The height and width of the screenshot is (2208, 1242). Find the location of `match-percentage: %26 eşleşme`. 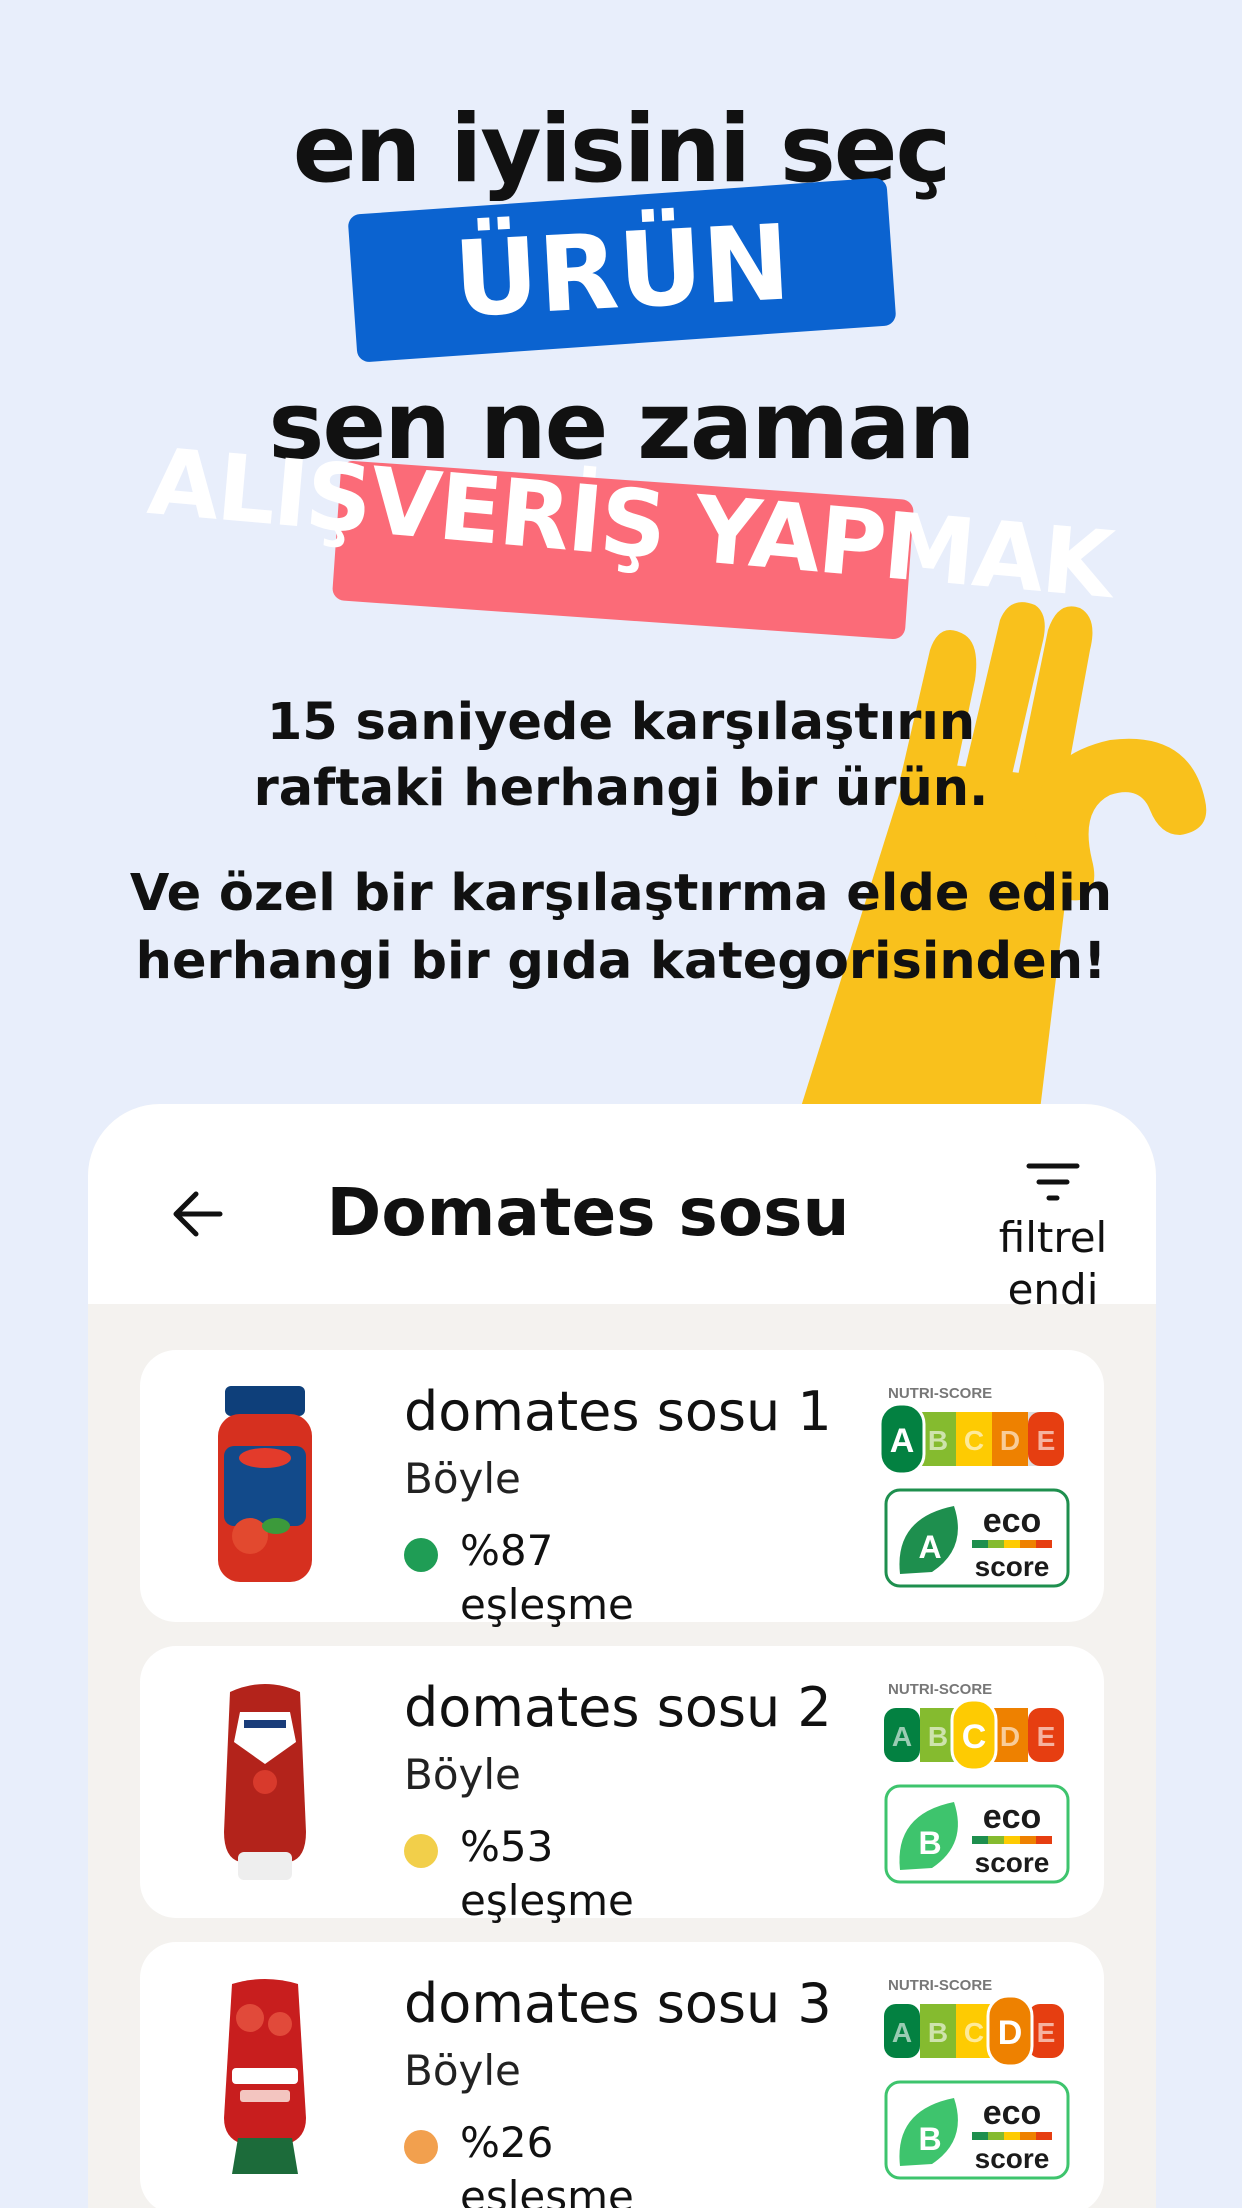

match-percentage: %26 eşleşme is located at coordinates (547, 2163).